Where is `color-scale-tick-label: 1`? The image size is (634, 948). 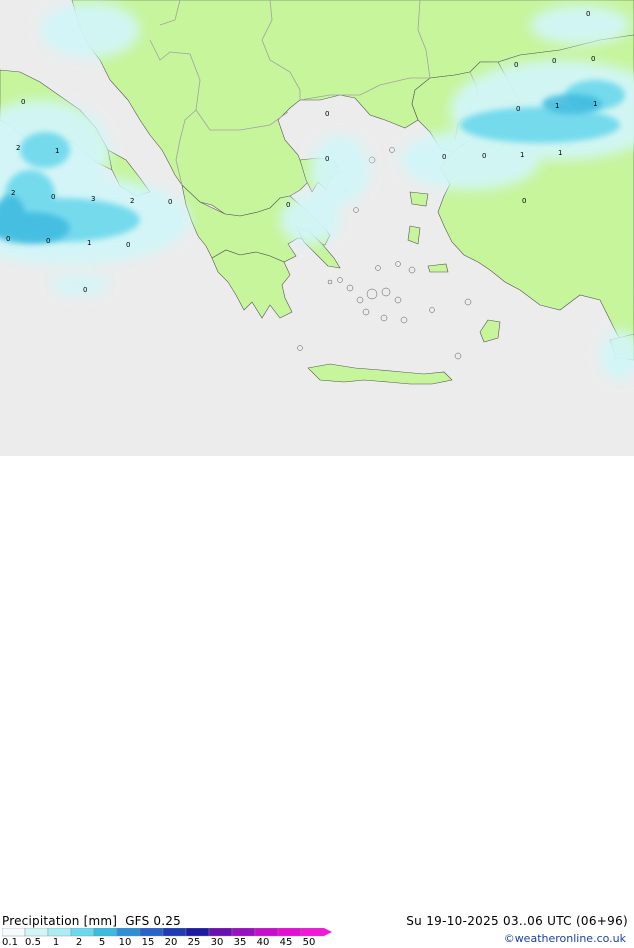 color-scale-tick-label: 1 is located at coordinates (56, 942).